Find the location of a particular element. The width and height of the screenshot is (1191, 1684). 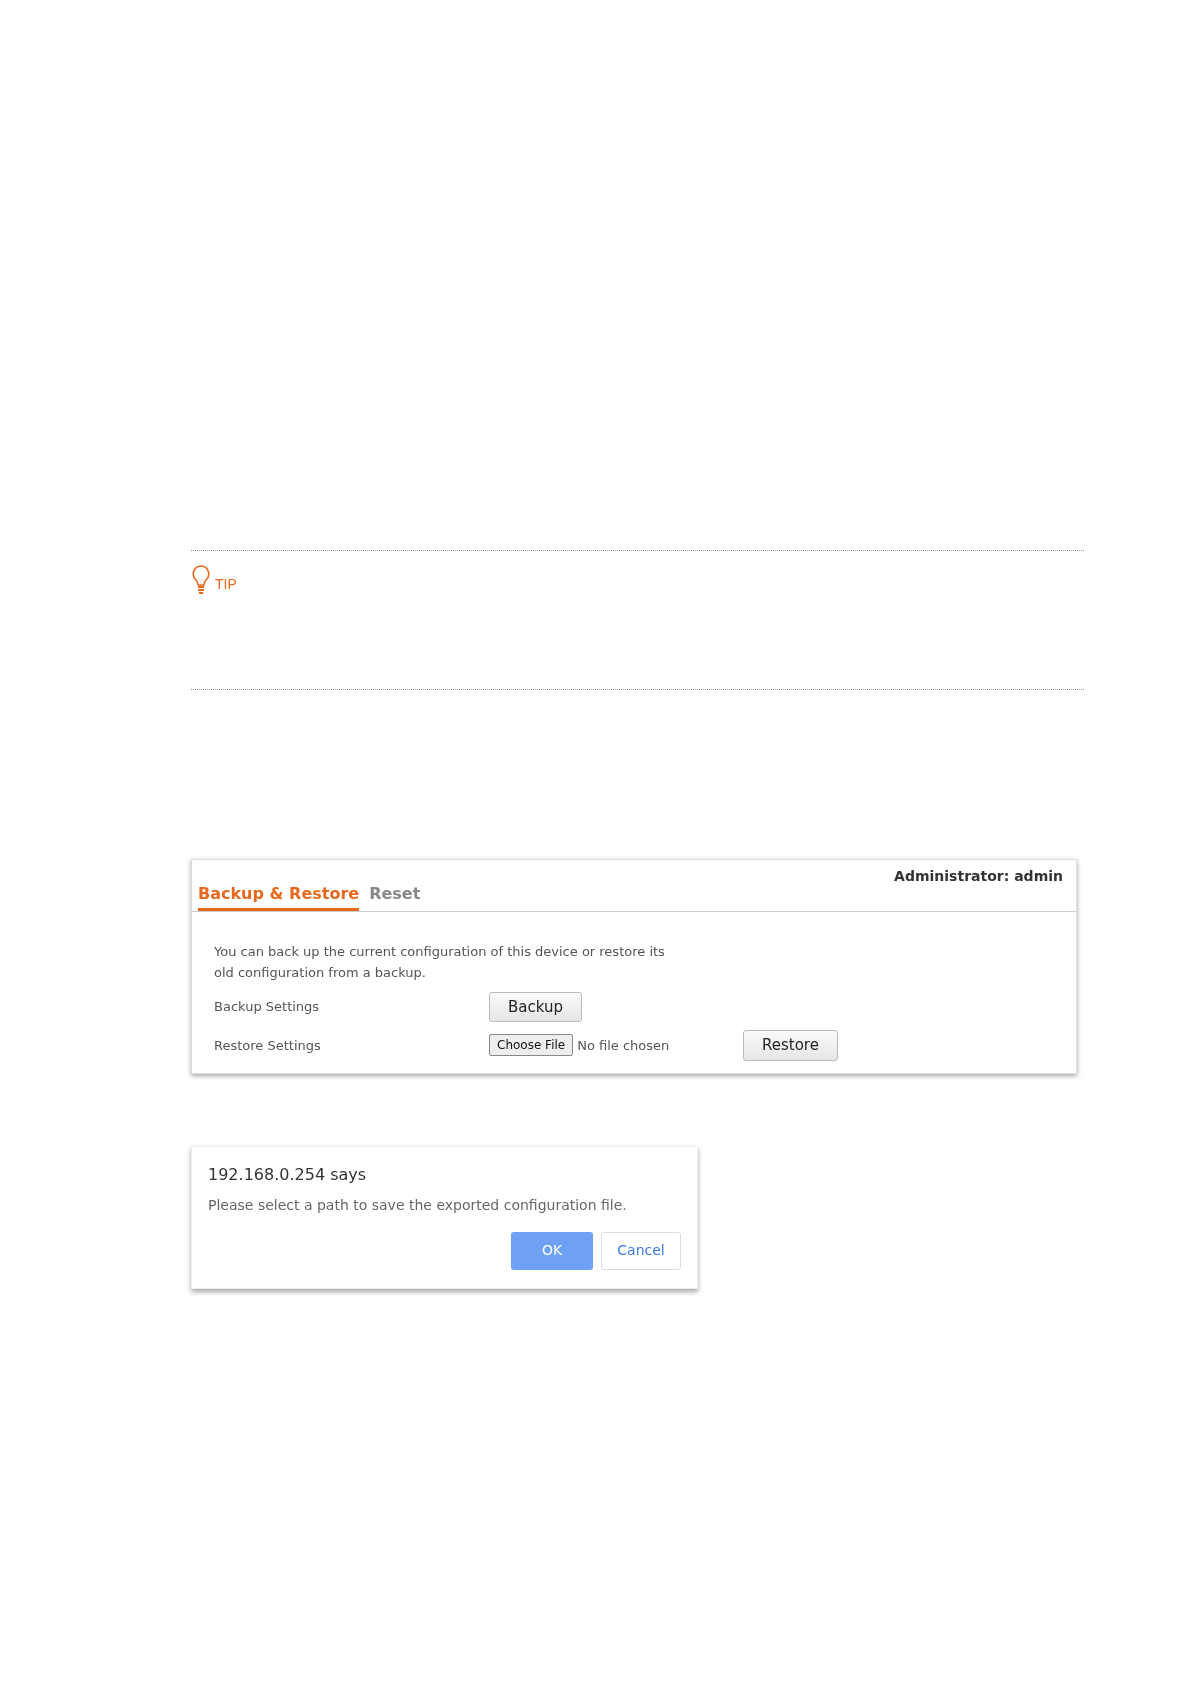

dialog-message: Please select a path to save the exported configuration file. is located at coordinates (418, 1205).